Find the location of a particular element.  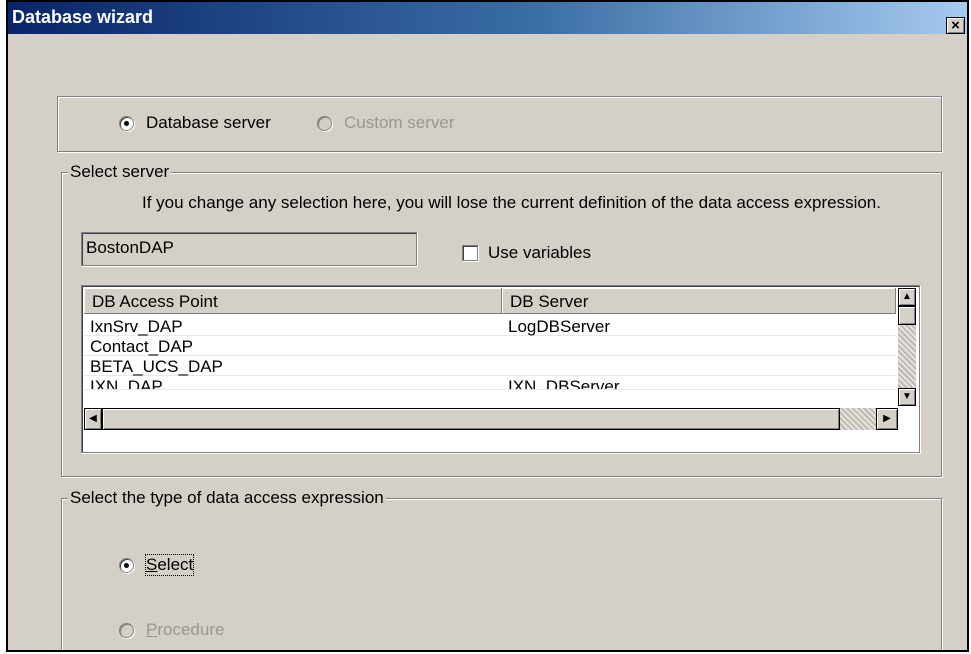

select-radio: Select is located at coordinates (157, 565).